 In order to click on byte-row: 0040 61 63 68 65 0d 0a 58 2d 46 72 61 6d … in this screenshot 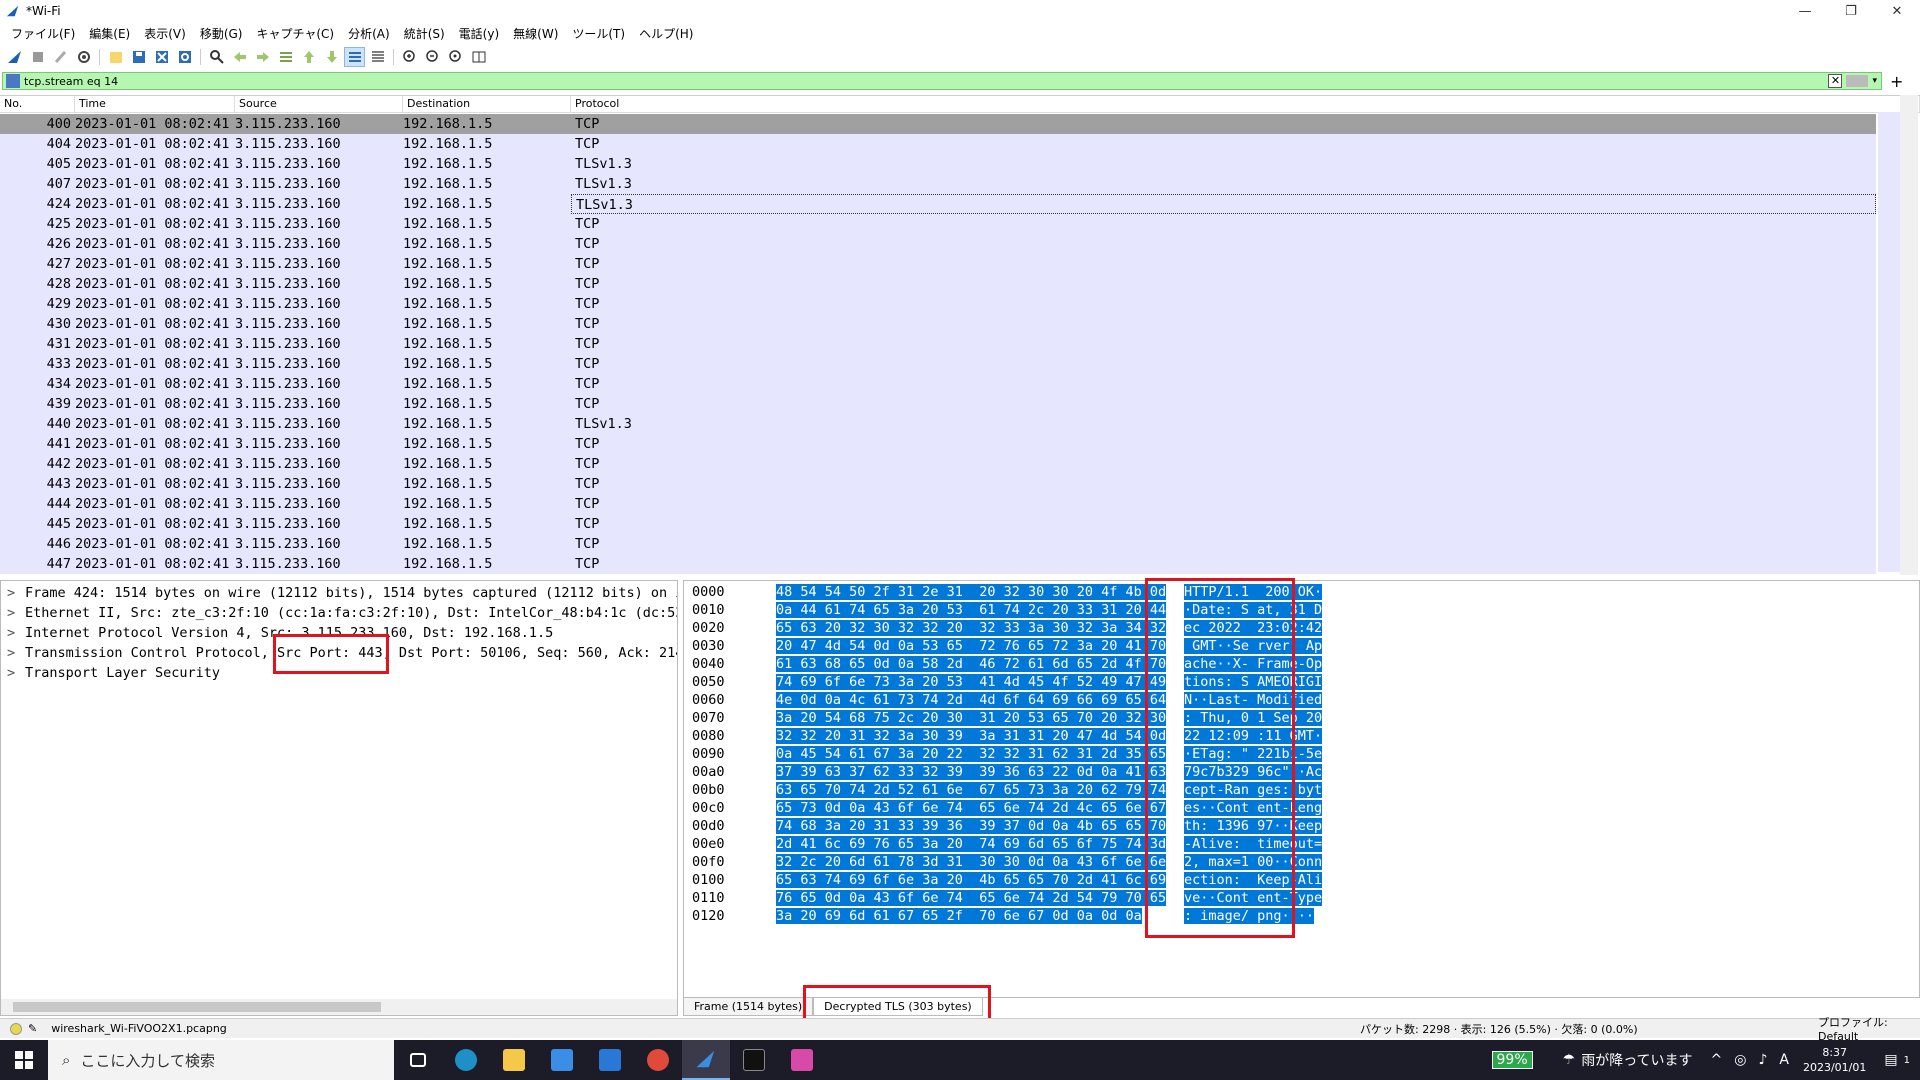, I will do `click(1301, 664)`.